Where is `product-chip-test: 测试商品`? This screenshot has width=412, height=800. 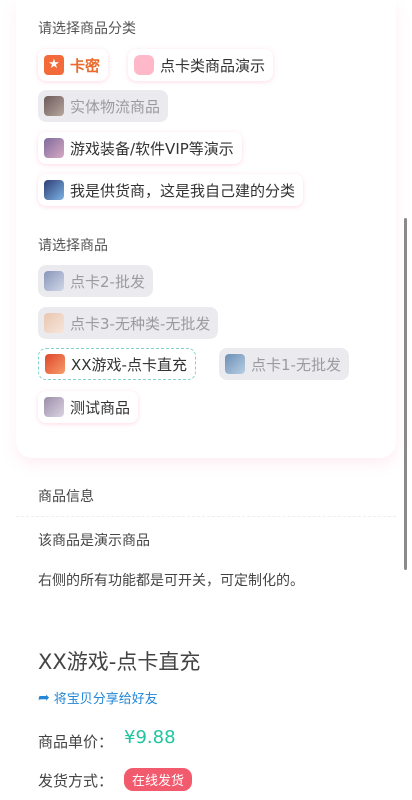
product-chip-test: 测试商品 is located at coordinates (88, 407).